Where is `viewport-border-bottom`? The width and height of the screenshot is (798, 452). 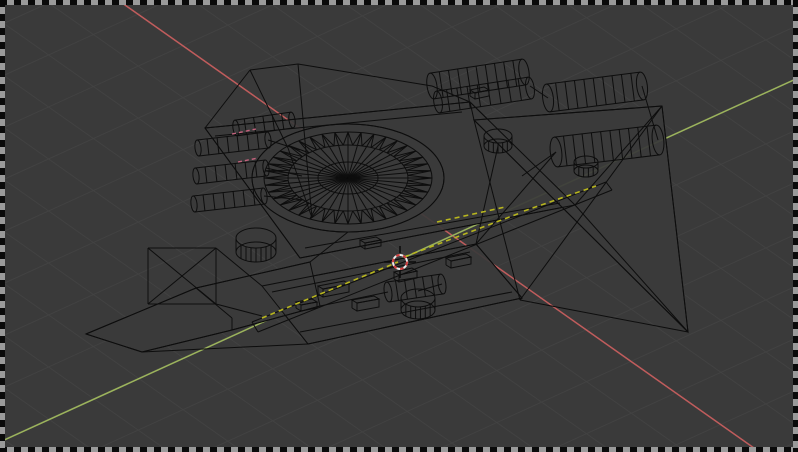
viewport-border-bottom is located at coordinates (399, 449).